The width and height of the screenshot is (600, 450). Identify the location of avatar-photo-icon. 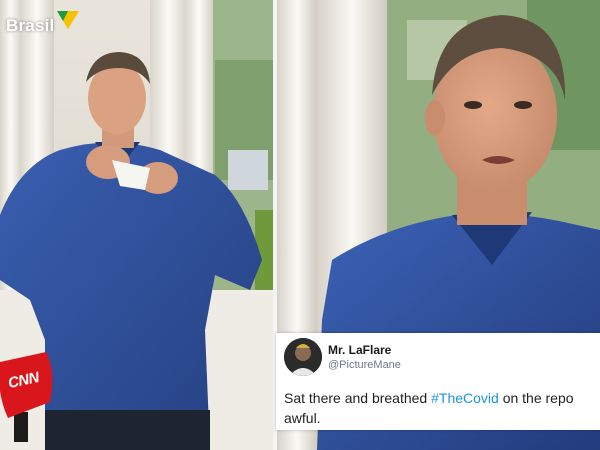
(303, 357).